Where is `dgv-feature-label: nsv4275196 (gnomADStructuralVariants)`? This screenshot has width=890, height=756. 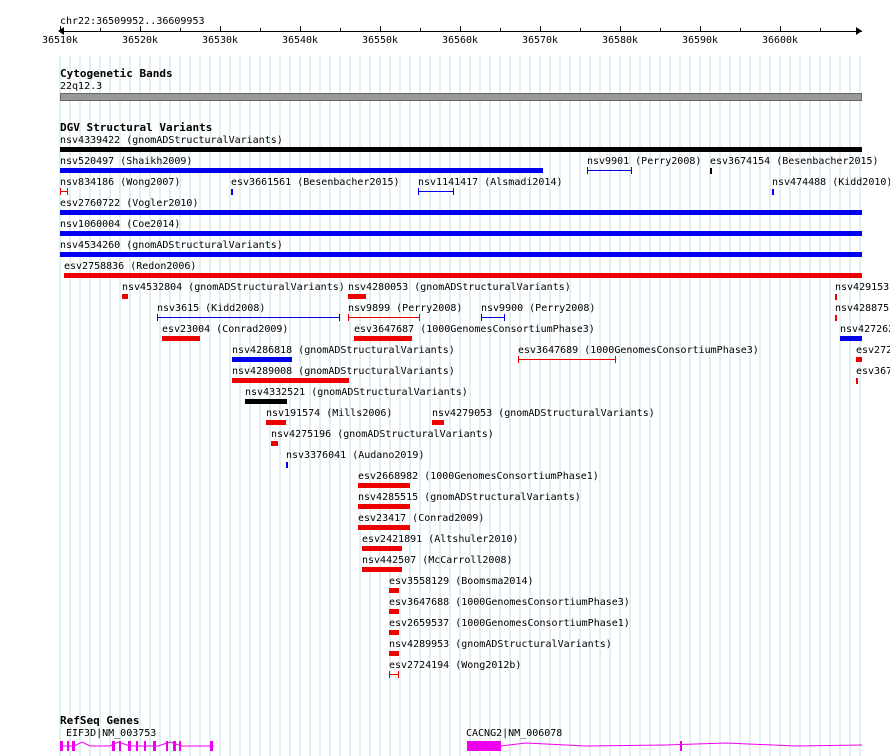
dgv-feature-label: nsv4275196 (gnomADStructuralVariants) is located at coordinates (382, 434).